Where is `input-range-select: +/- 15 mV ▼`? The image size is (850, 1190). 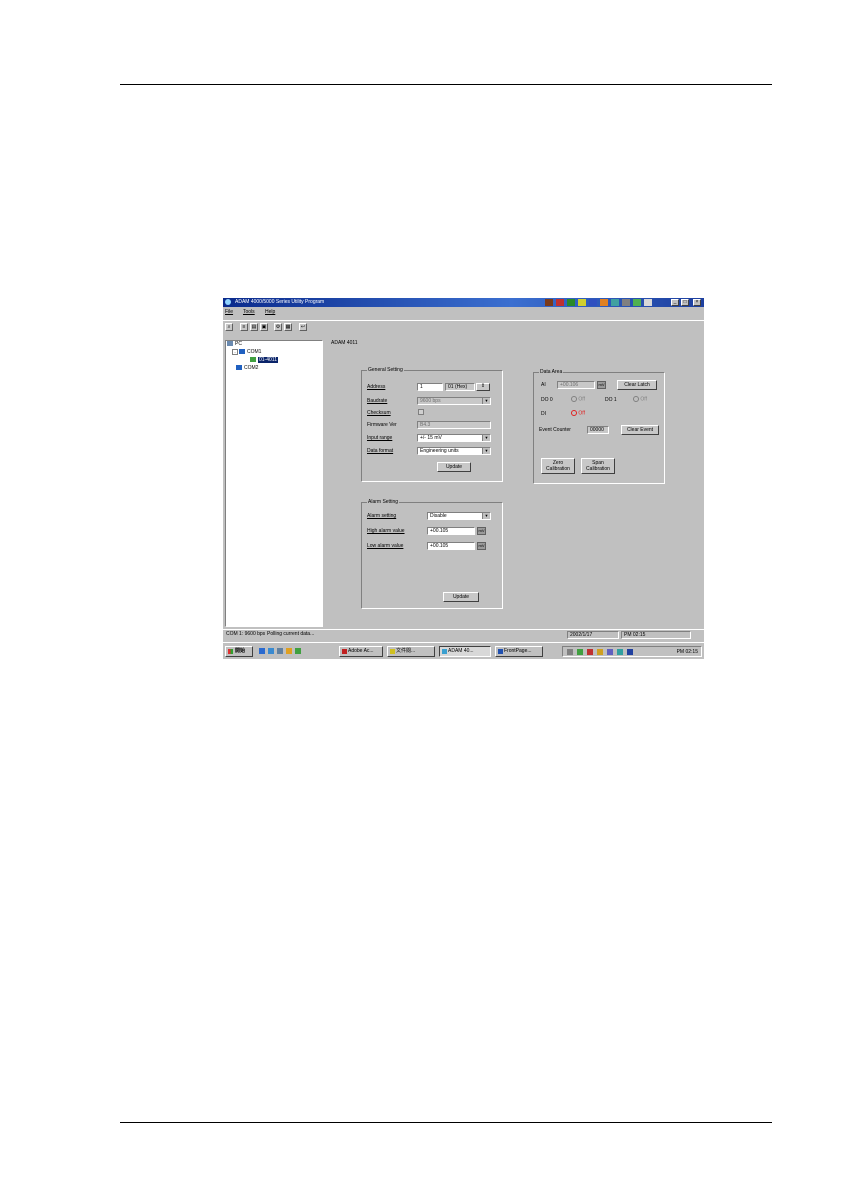
input-range-select: +/- 15 mV ▼ is located at coordinates (454, 438).